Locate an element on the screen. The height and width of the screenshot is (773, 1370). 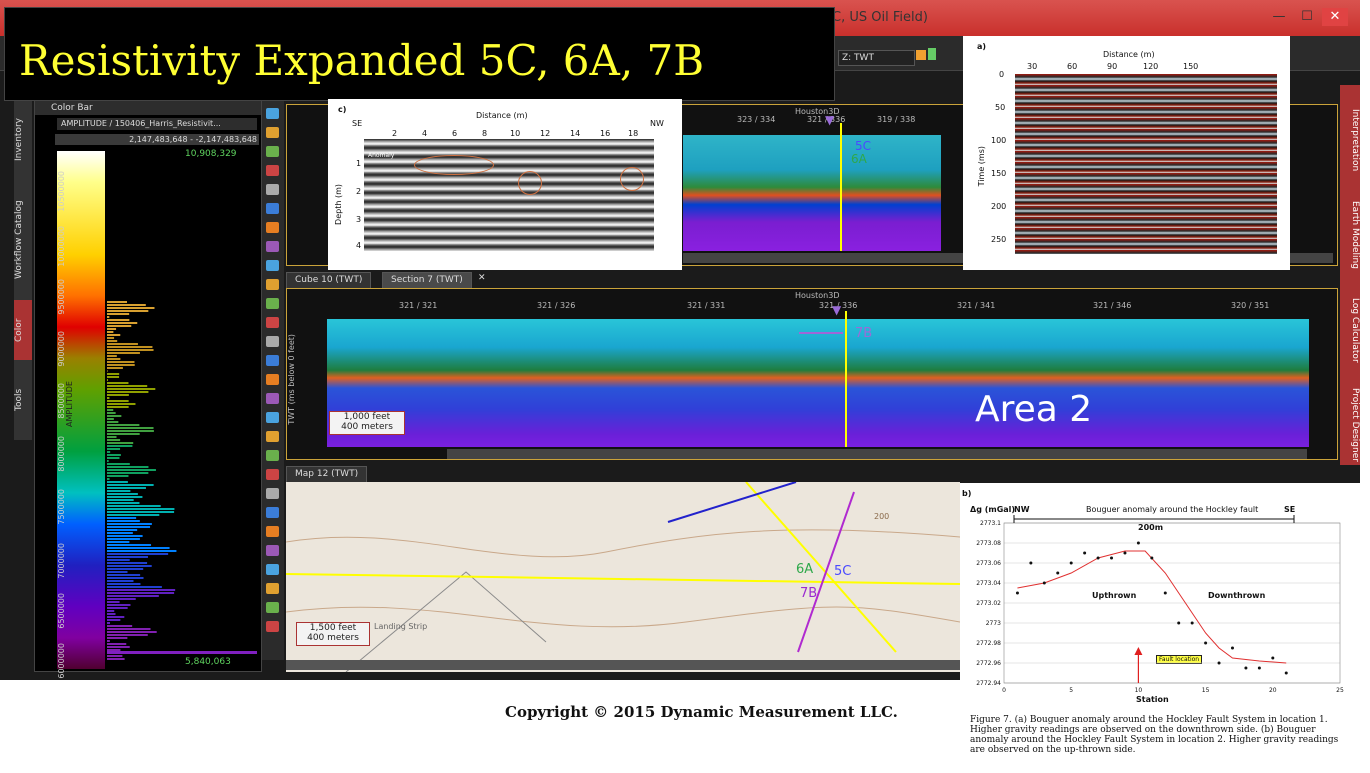
tab-project-designer: Project Designer is located at coordinates (1350, 425).